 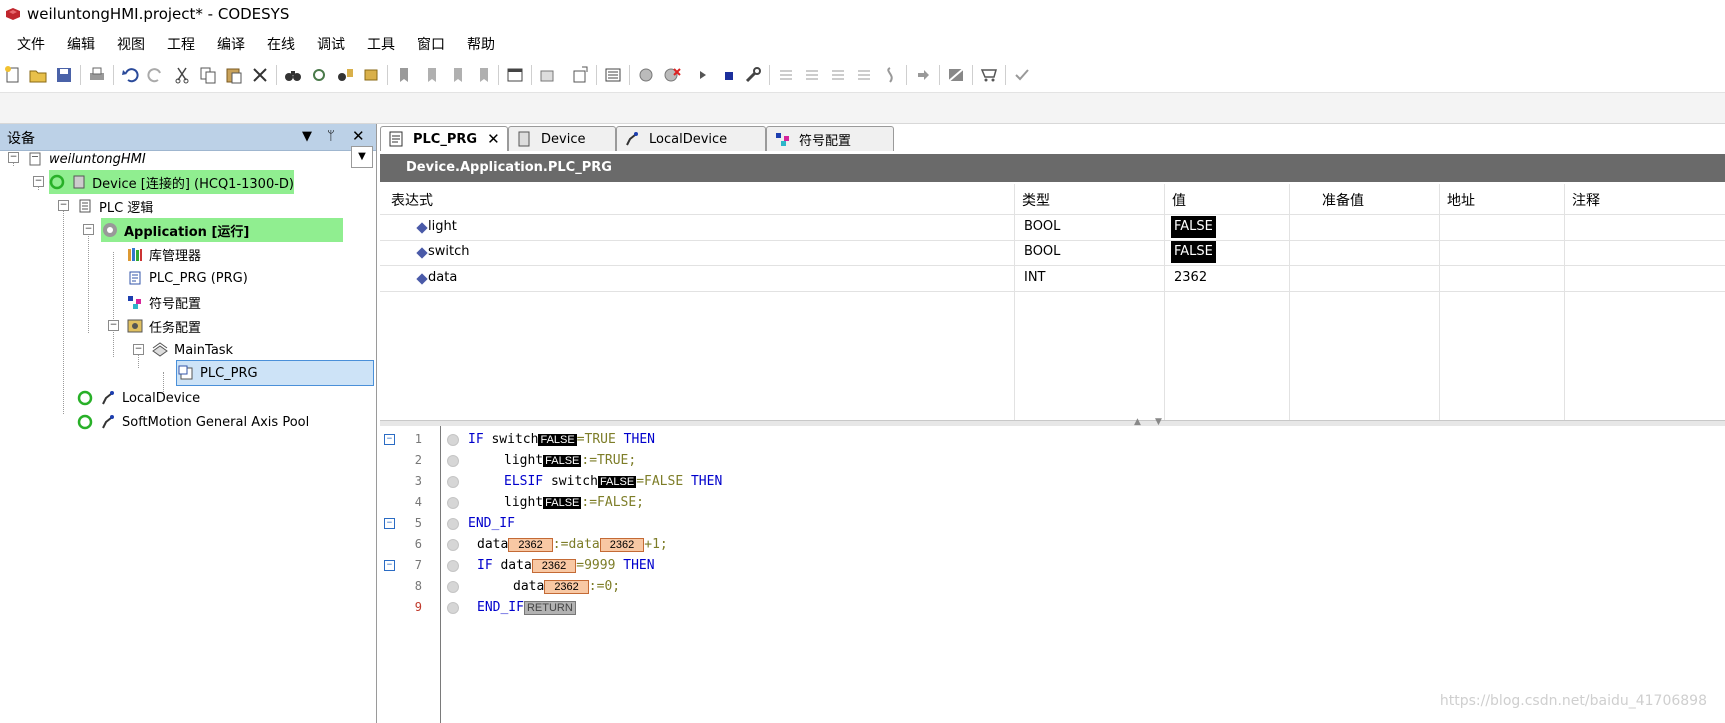 What do you see at coordinates (691, 138) in the screenshot?
I see `tab-local-device: LocalDevice` at bounding box center [691, 138].